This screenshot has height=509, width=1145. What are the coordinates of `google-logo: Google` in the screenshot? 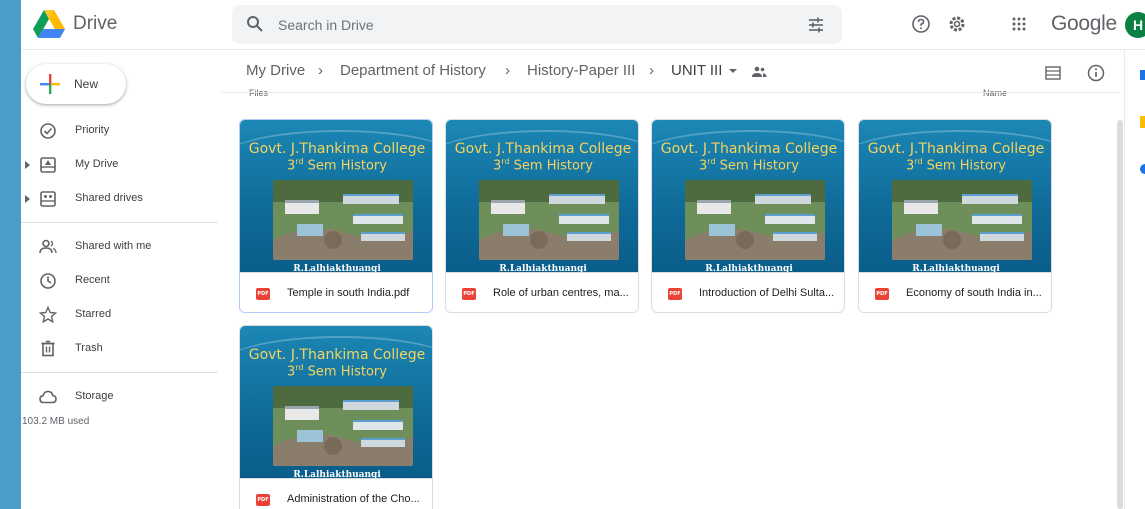 It's located at (1084, 24).